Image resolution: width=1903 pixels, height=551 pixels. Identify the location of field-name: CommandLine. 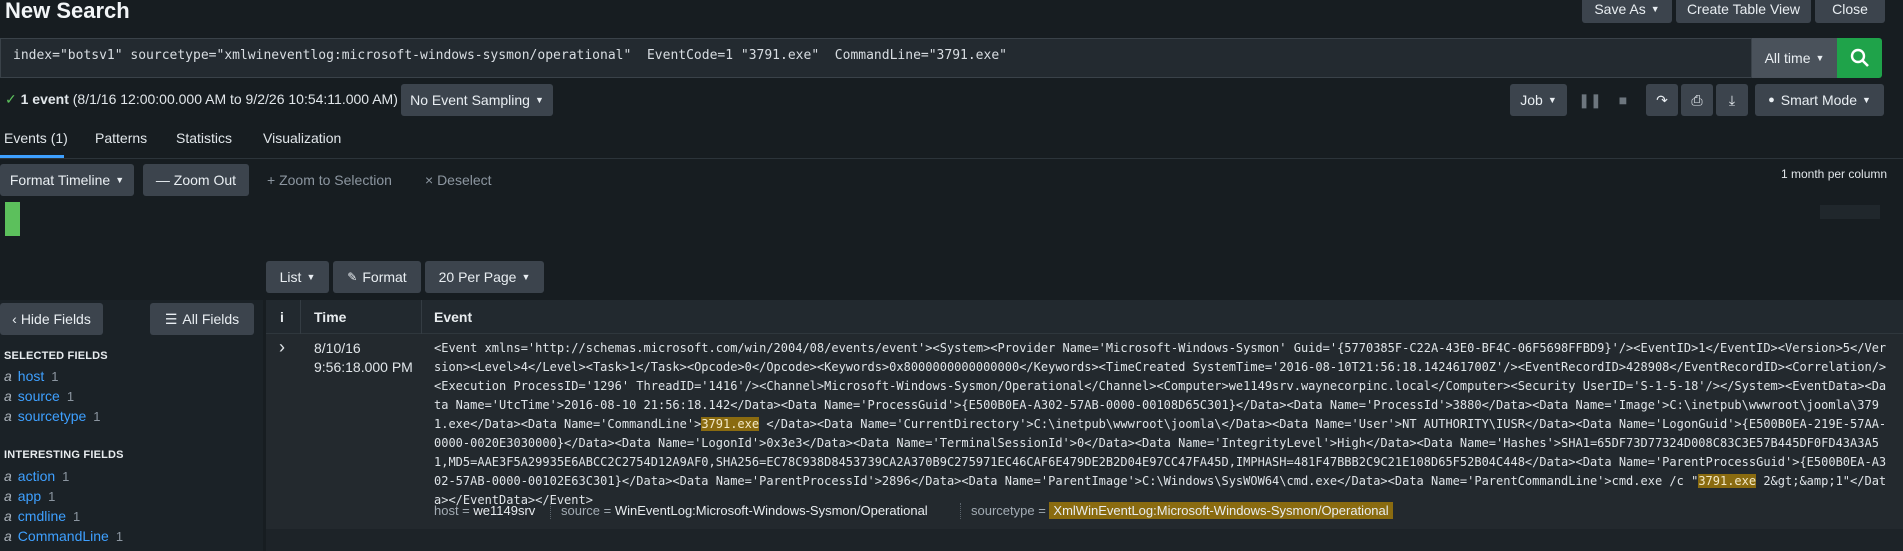
(63, 536).